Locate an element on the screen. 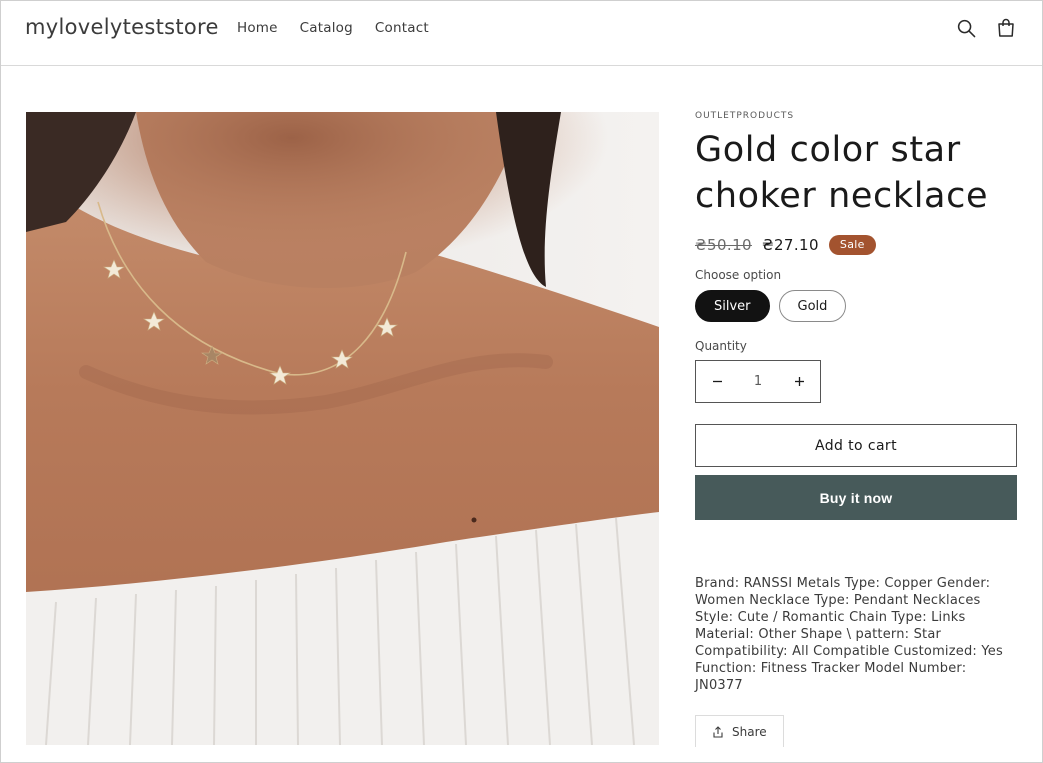 This screenshot has height=763, width=1043. option-silver: Silver is located at coordinates (732, 306).